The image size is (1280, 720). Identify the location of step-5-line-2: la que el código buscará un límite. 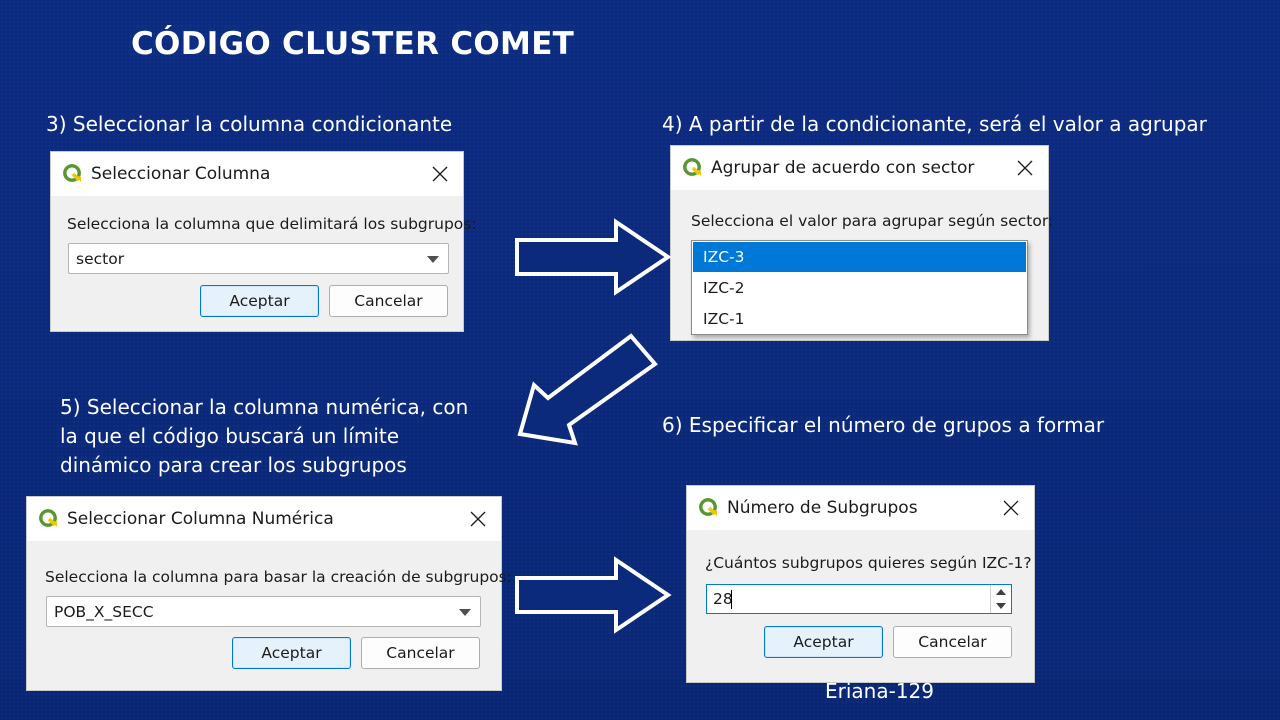
(230, 436).